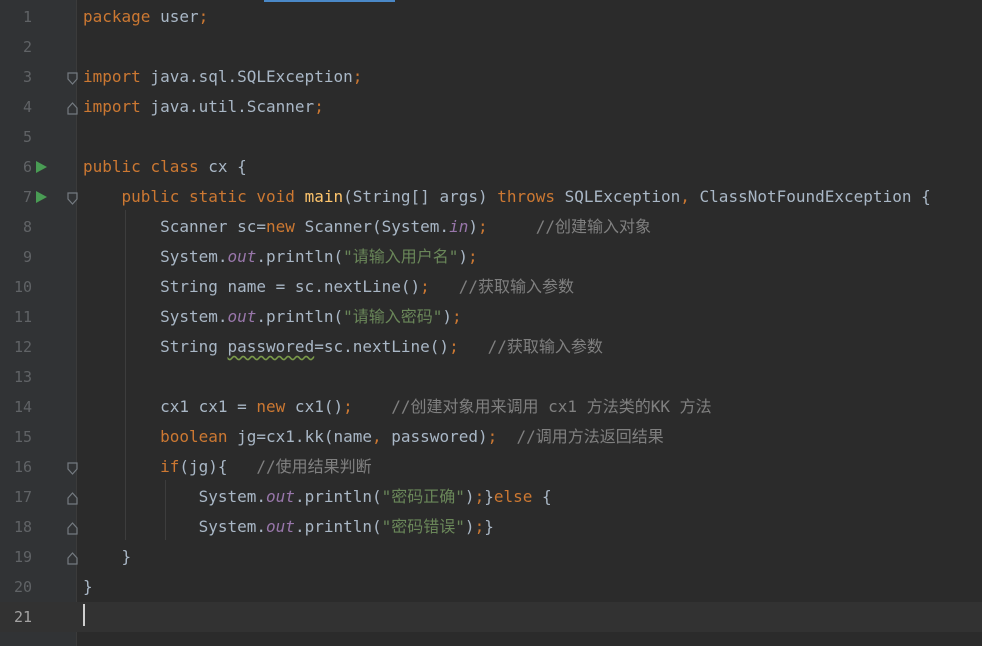 The height and width of the screenshot is (646, 982). What do you see at coordinates (165, 167) in the screenshot?
I see `code-text: public class cx {` at bounding box center [165, 167].